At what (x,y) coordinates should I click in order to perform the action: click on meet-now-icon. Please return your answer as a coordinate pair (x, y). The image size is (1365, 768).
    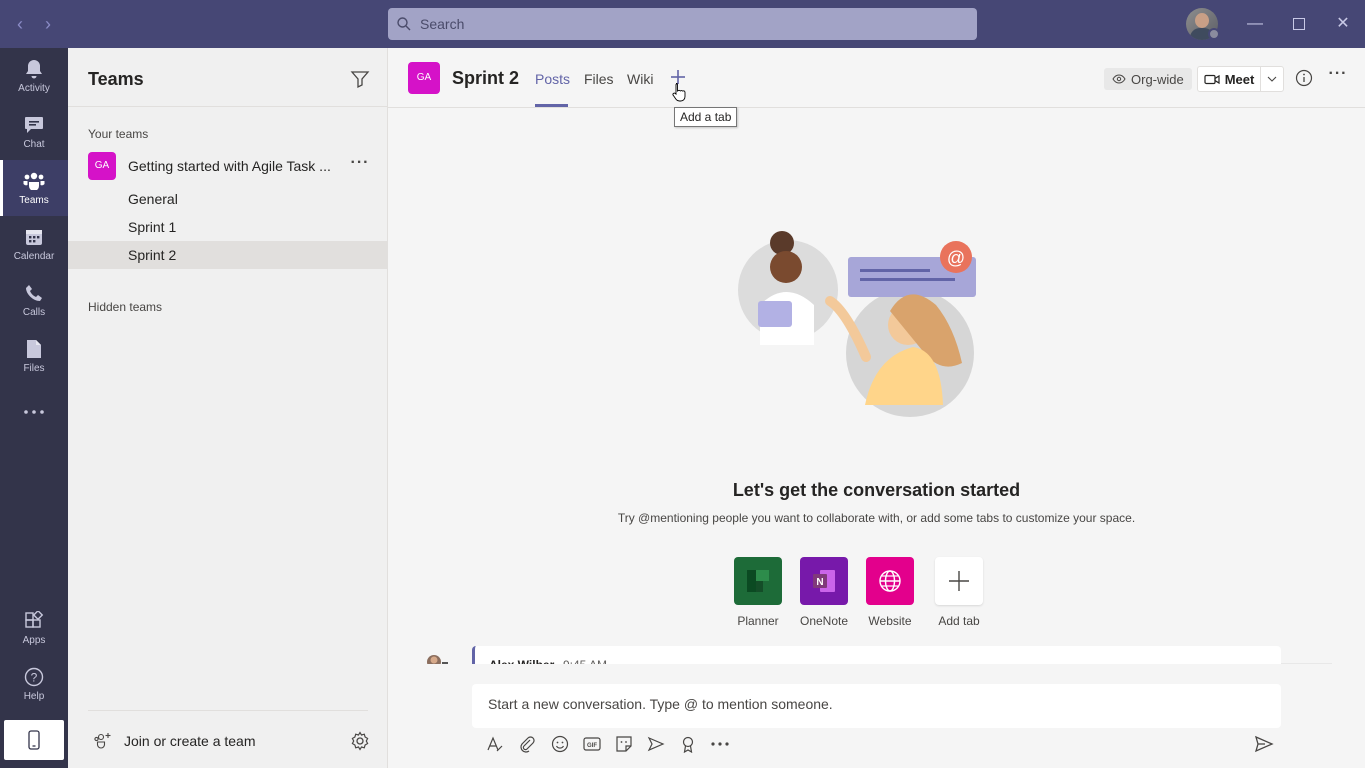
    Looking at the image, I should click on (656, 744).